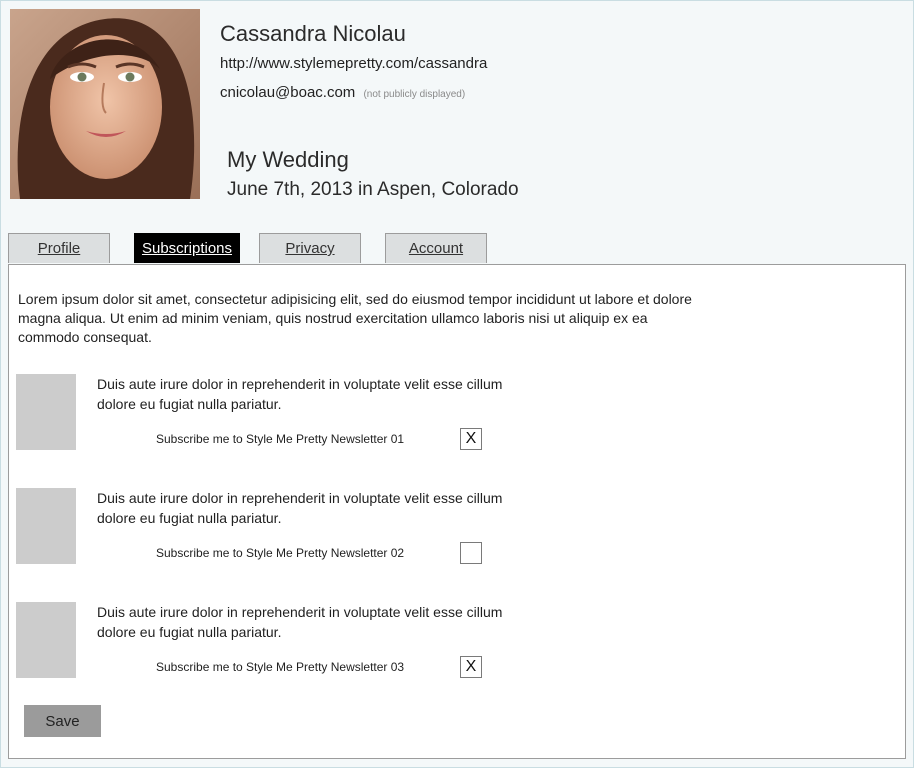 This screenshot has width=914, height=768. Describe the element at coordinates (62, 721) in the screenshot. I see `save-button: Save` at that location.